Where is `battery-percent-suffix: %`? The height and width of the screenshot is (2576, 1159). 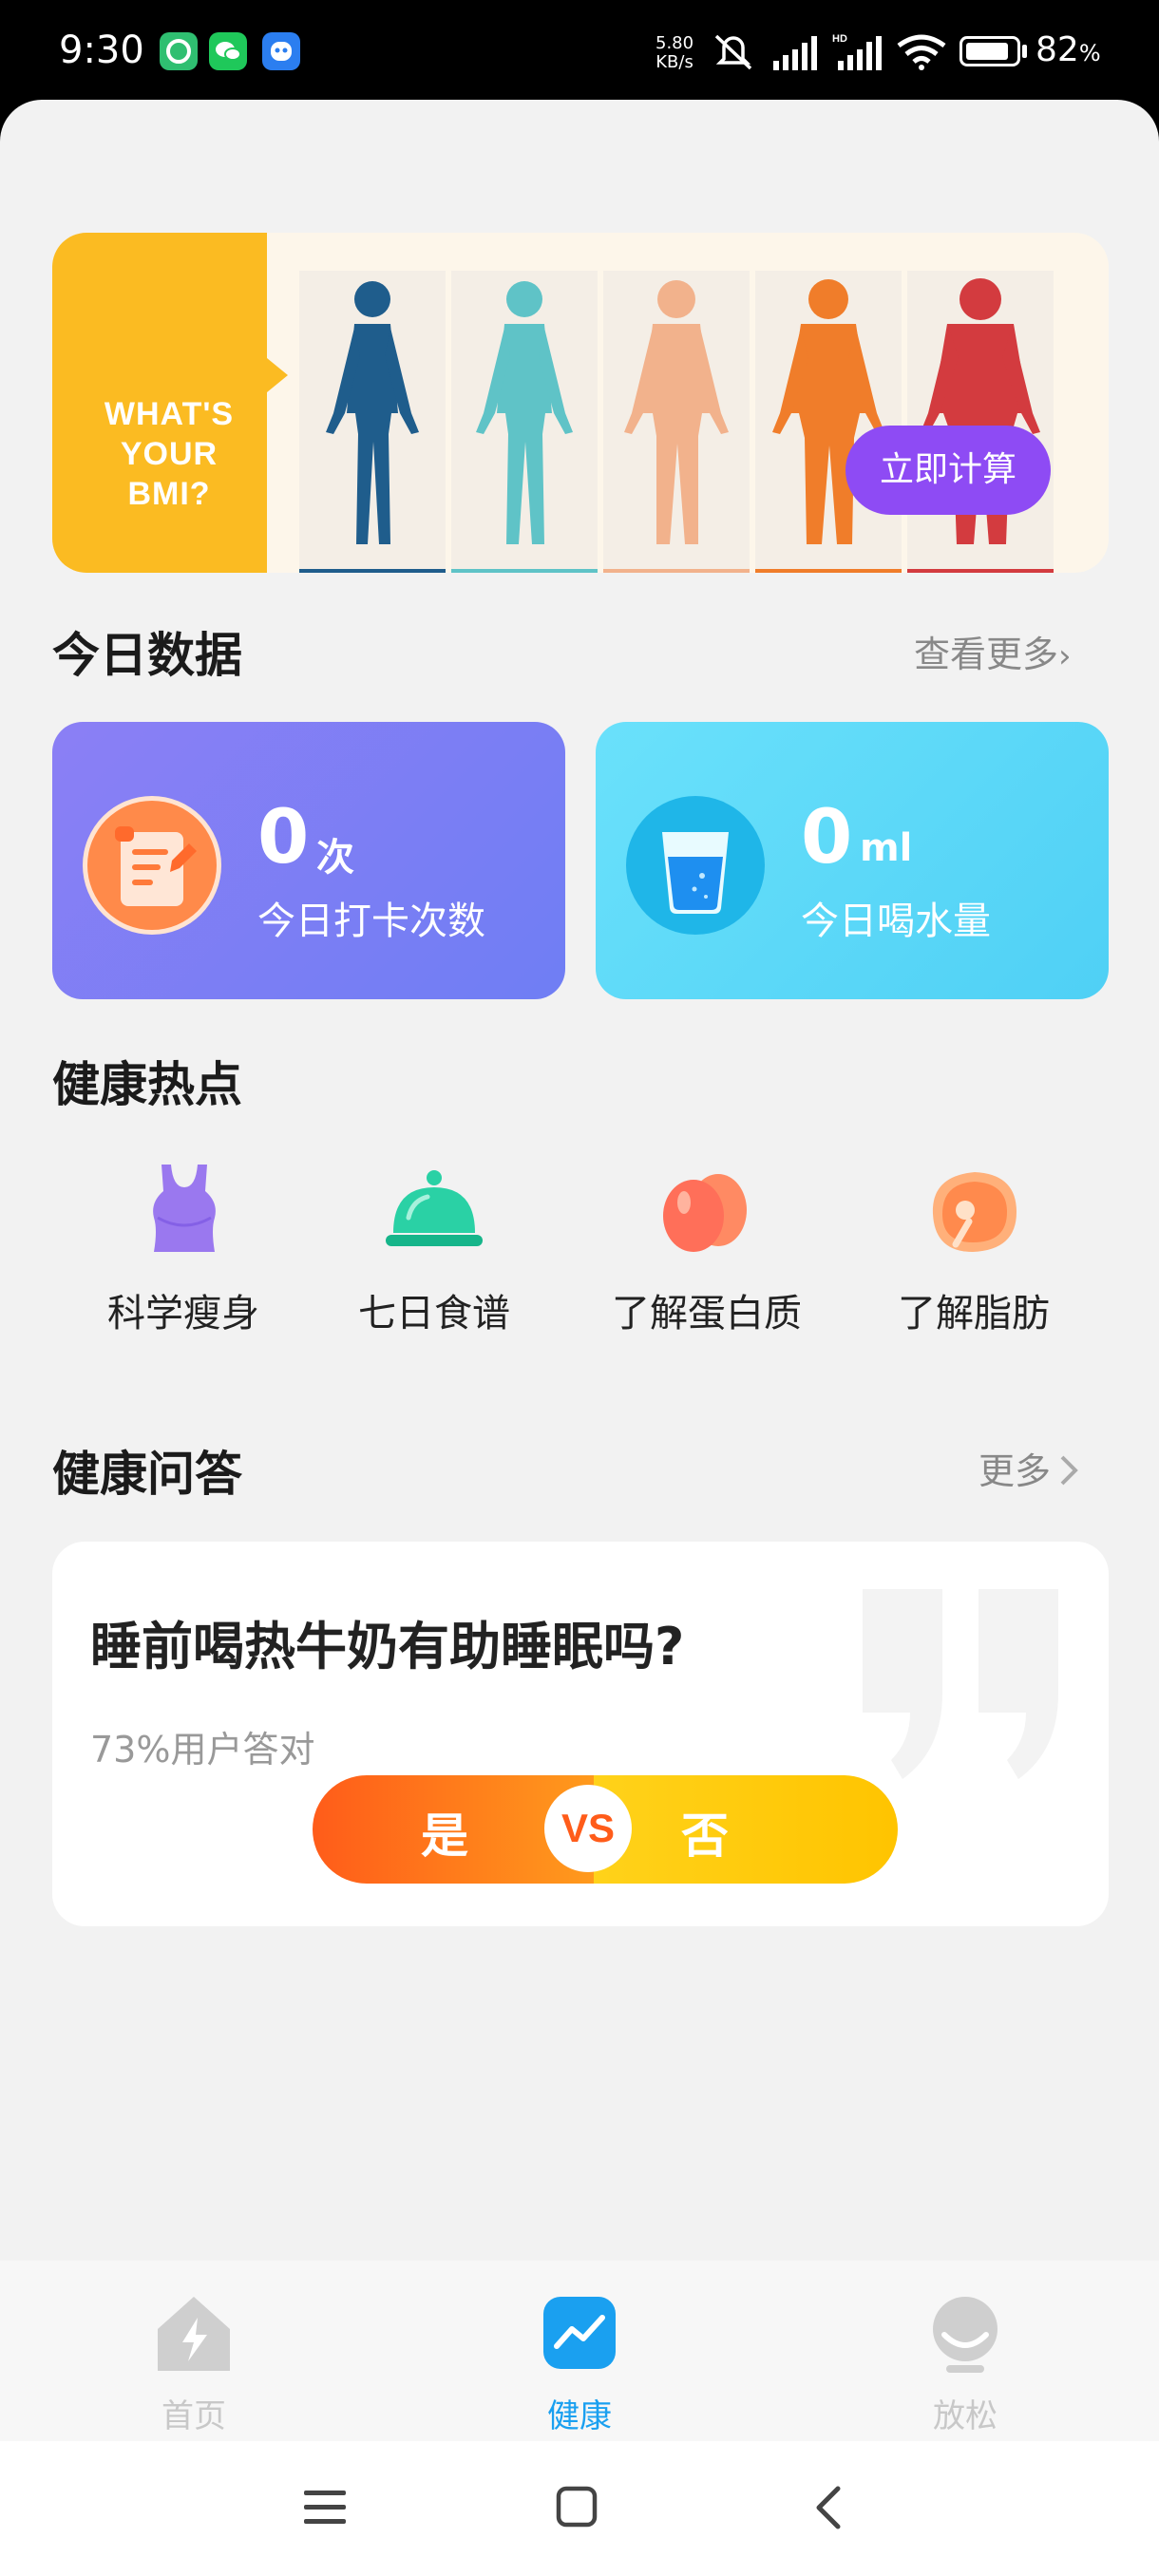 battery-percent-suffix: % is located at coordinates (1089, 53).